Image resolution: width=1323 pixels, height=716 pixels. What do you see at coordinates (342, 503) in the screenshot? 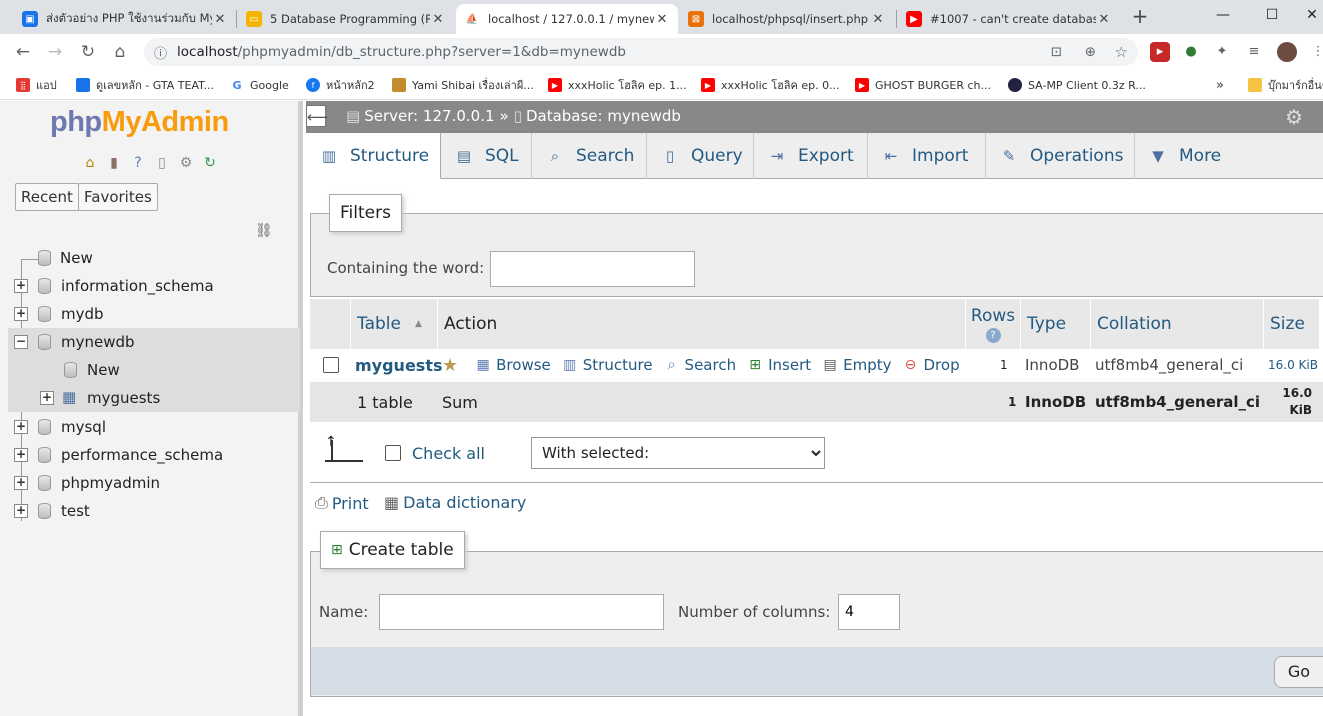
I see `print-link: ⎙ Print` at bounding box center [342, 503].